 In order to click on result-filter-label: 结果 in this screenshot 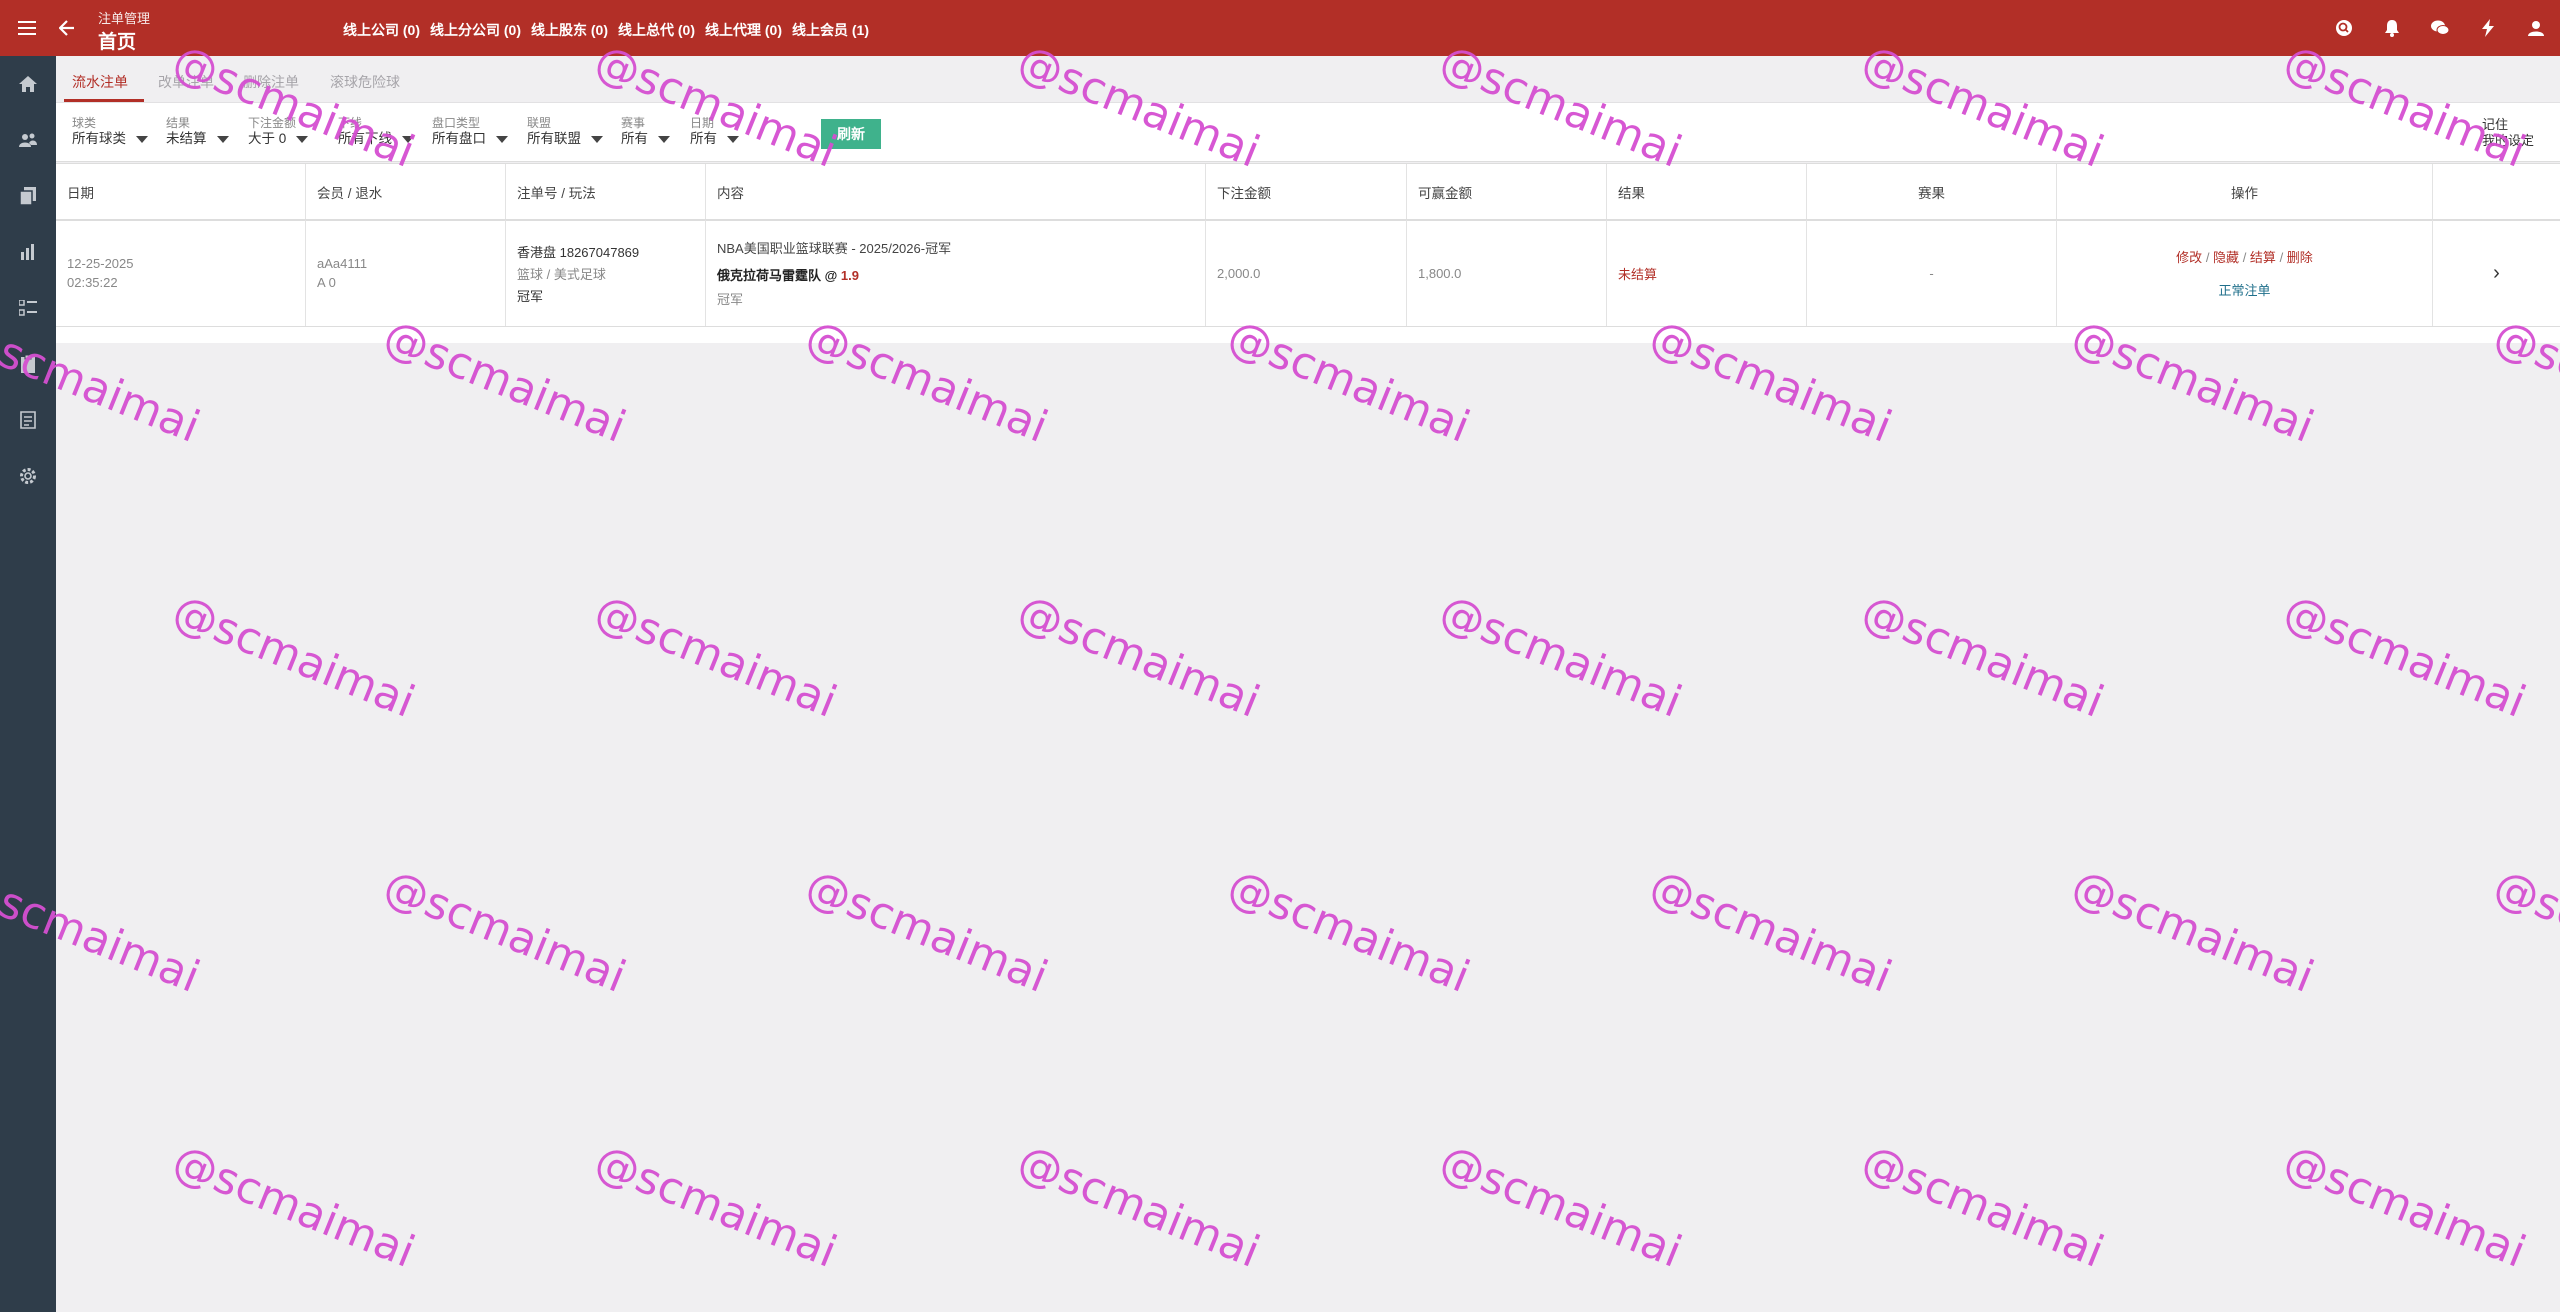, I will do `click(178, 123)`.